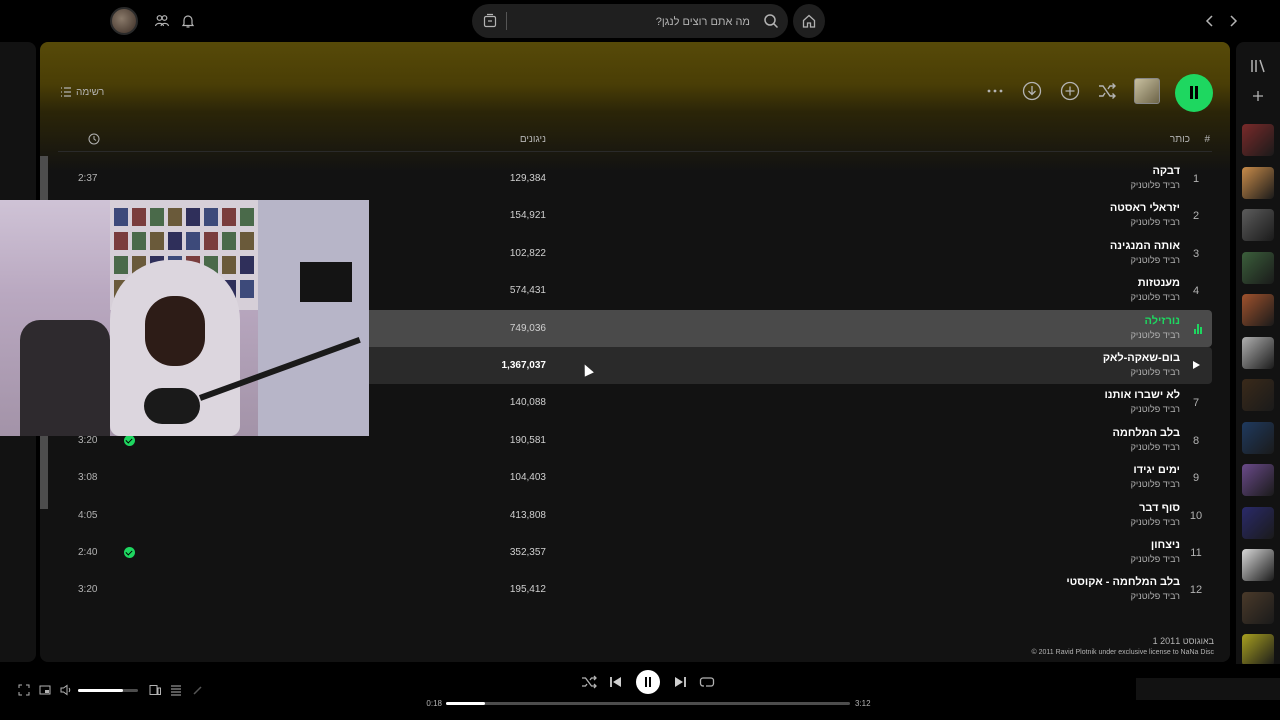 Image resolution: width=1280 pixels, height=720 pixels. What do you see at coordinates (995, 91) in the screenshot?
I see `more-options-icon` at bounding box center [995, 91].